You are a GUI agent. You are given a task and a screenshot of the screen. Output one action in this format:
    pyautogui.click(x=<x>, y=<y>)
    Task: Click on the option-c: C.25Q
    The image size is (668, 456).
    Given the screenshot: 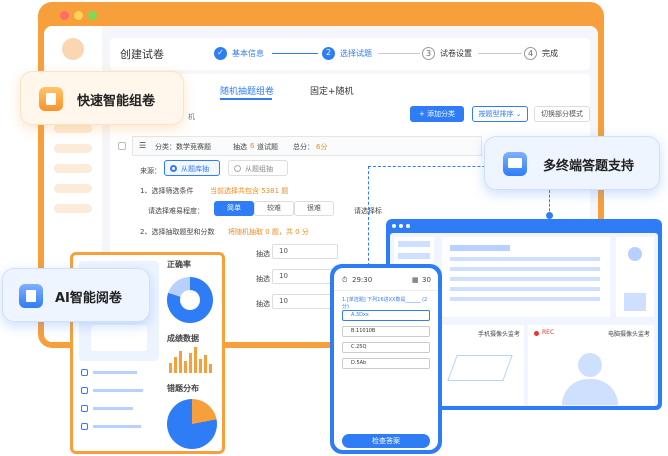 What is the action you would take?
    pyautogui.click(x=386, y=347)
    